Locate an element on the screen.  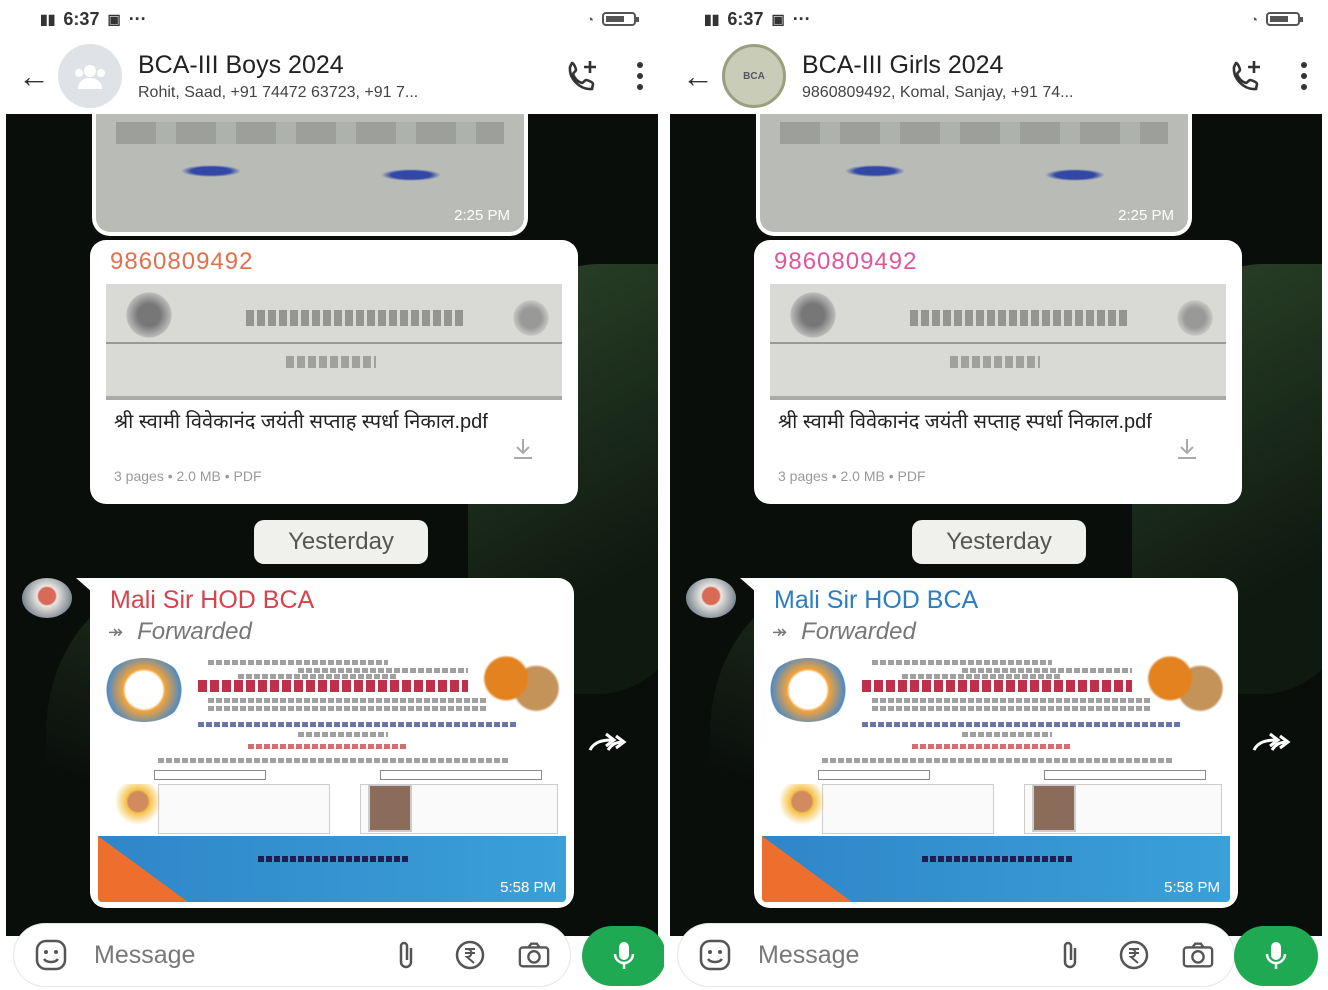
group-icon is located at coordinates (90, 77).